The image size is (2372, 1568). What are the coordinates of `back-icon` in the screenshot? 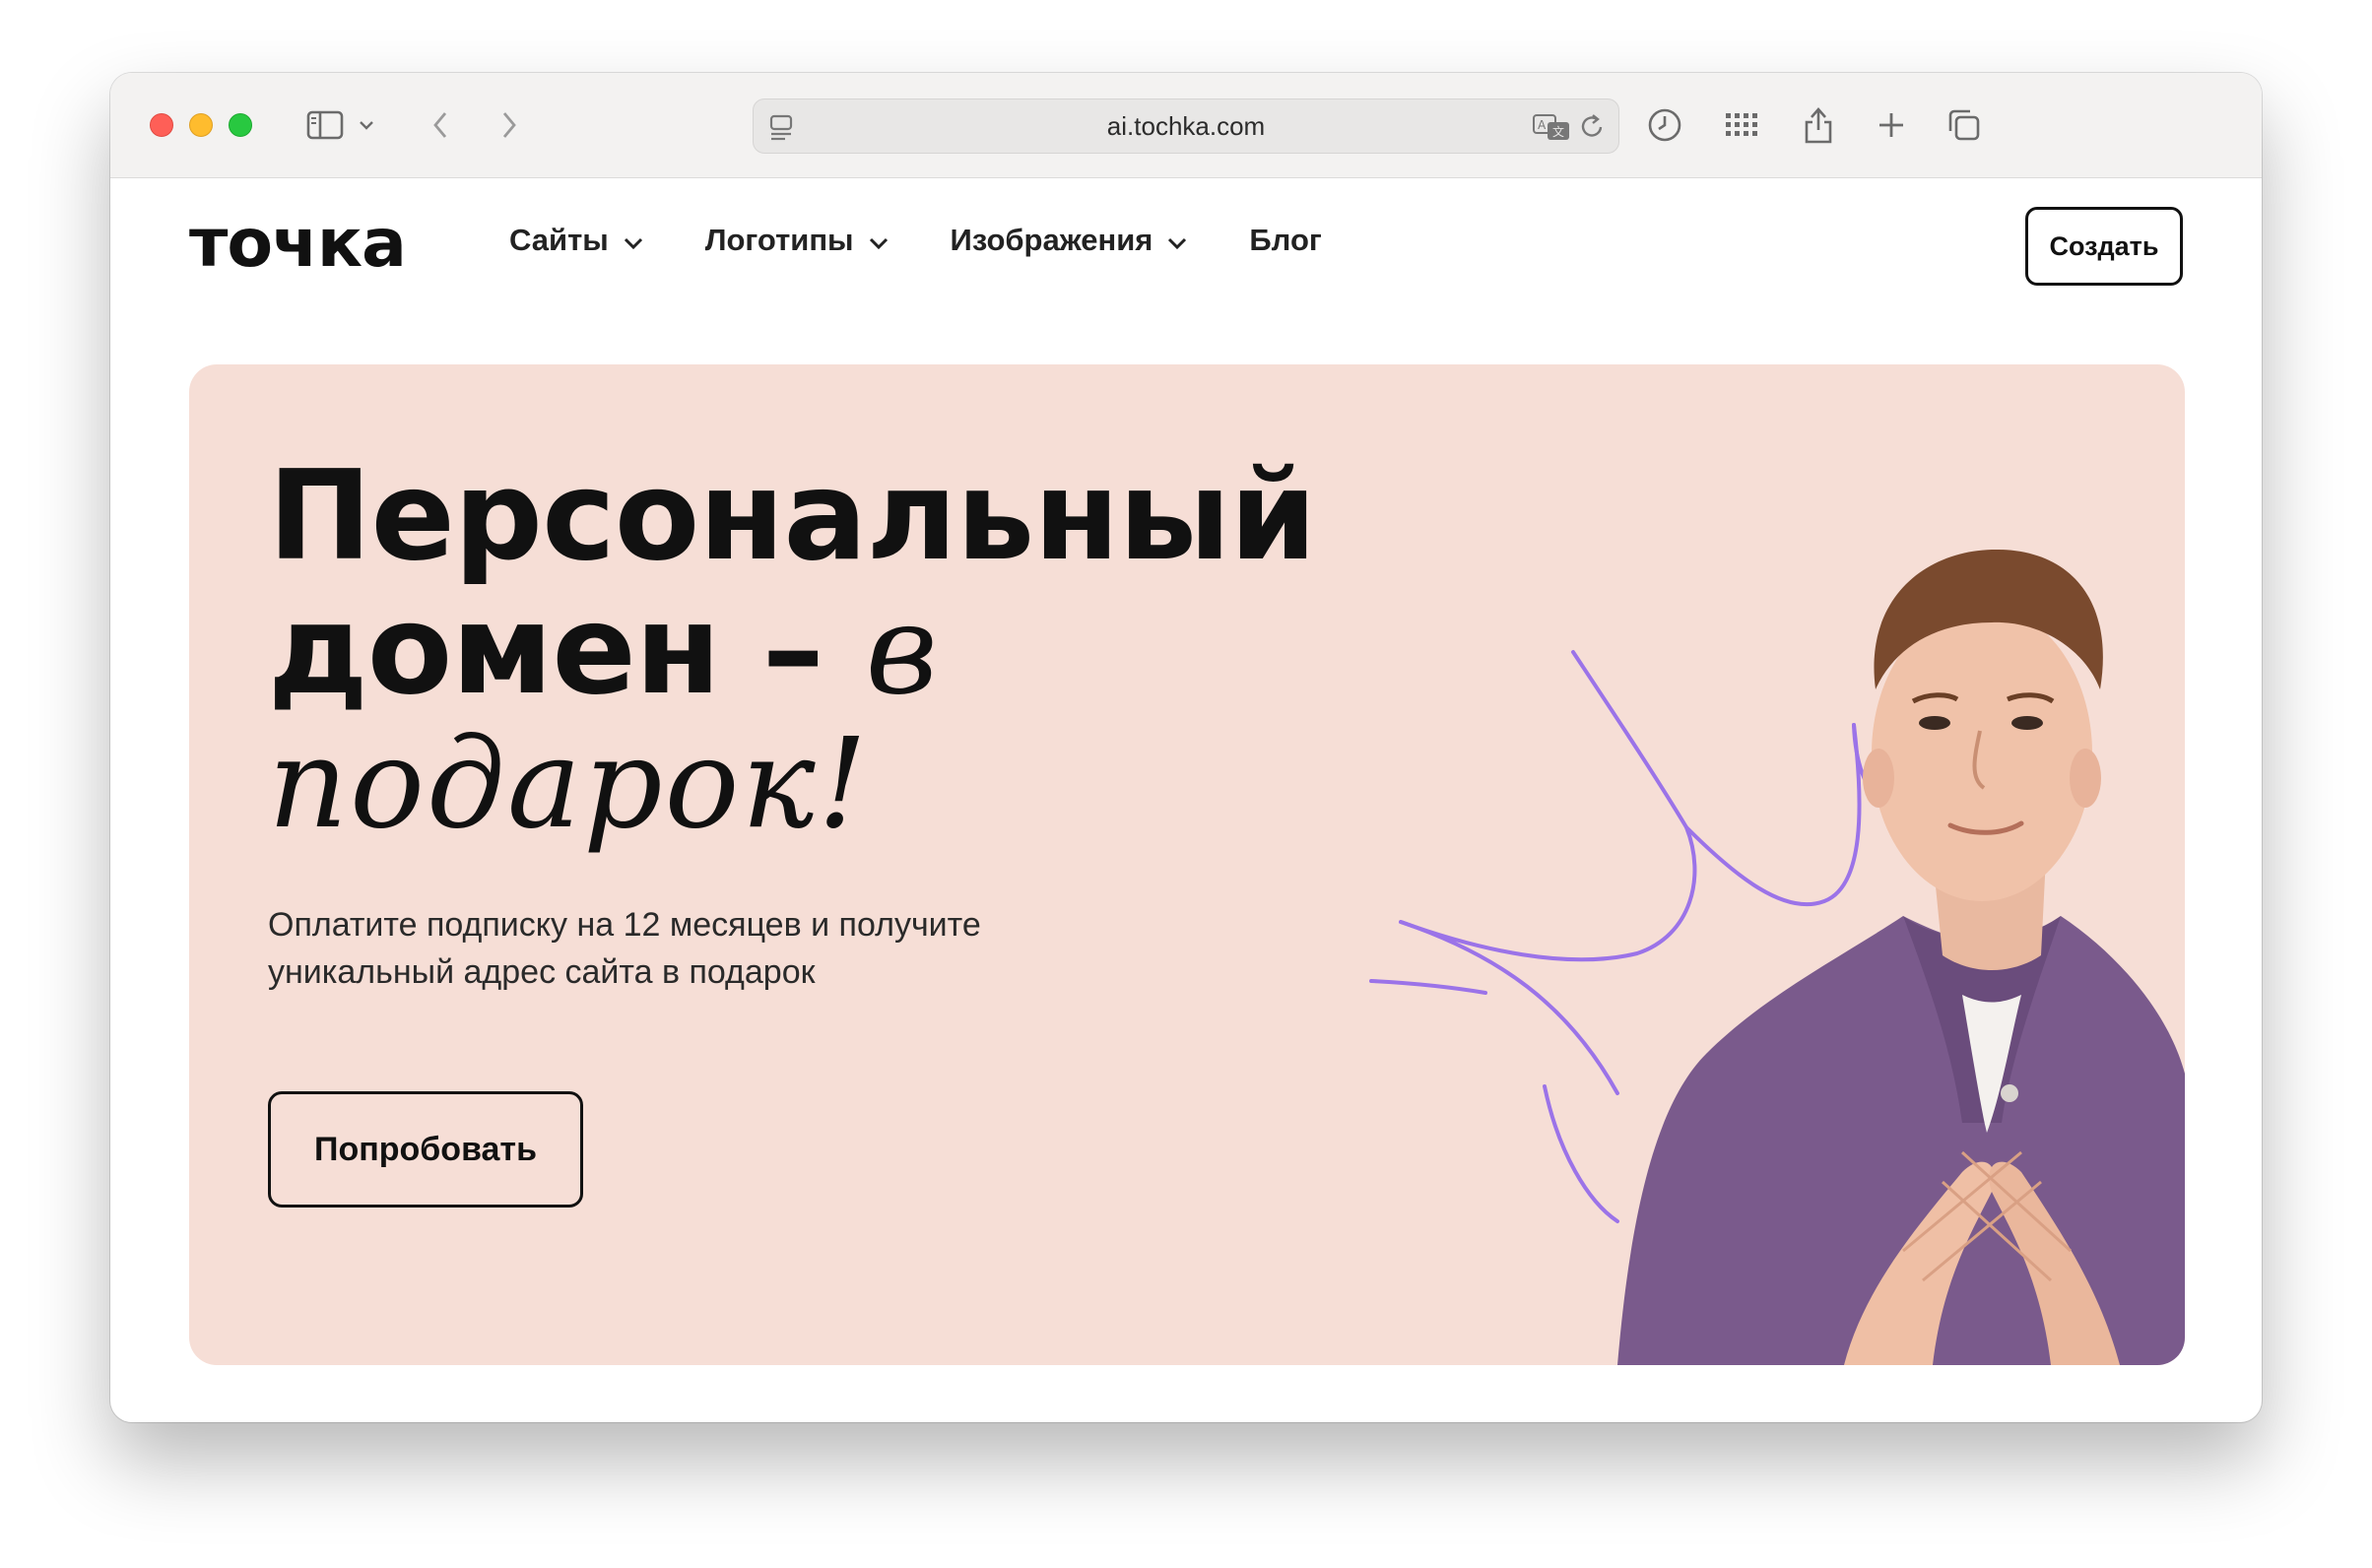 It's located at (440, 125).